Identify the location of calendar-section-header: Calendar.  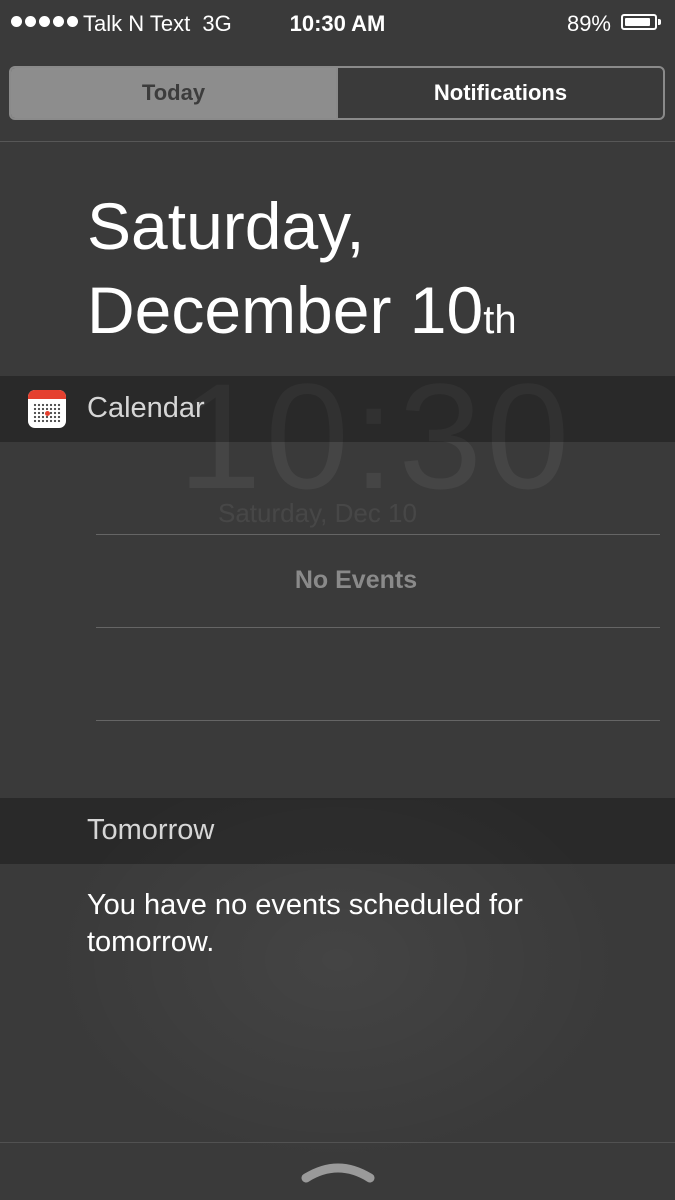
(337, 409).